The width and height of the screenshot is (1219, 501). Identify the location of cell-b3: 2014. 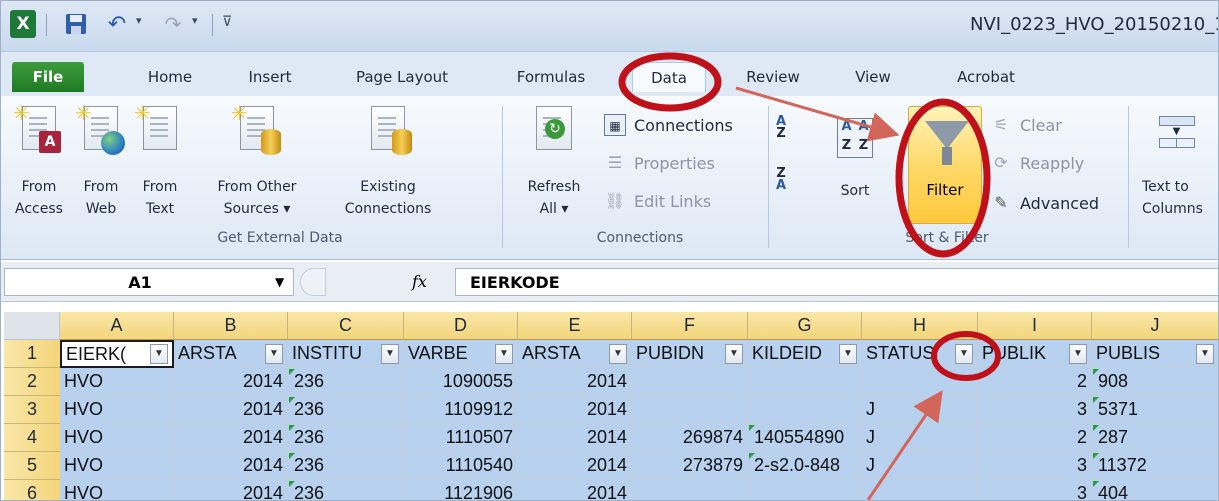
(231, 410).